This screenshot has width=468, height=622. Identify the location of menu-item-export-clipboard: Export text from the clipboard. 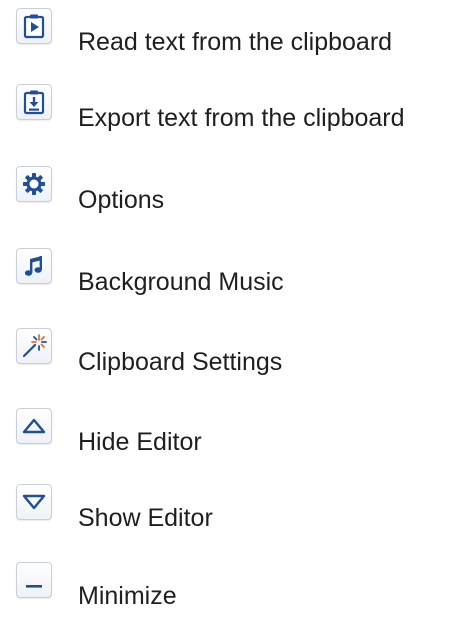
(234, 114).